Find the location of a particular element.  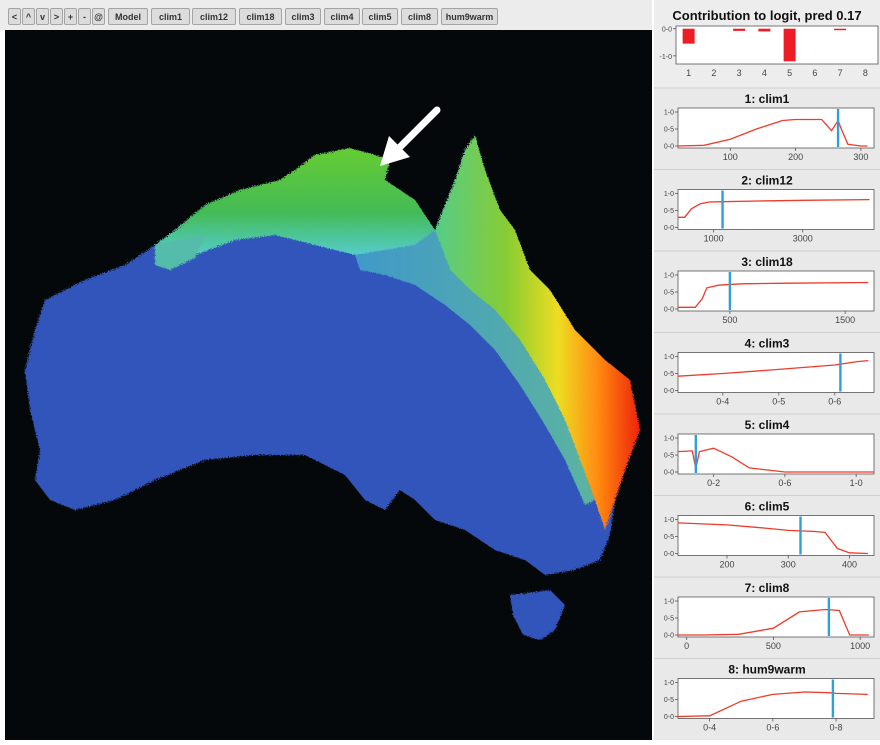

toolbar-button-10: clim12 is located at coordinates (214, 16).